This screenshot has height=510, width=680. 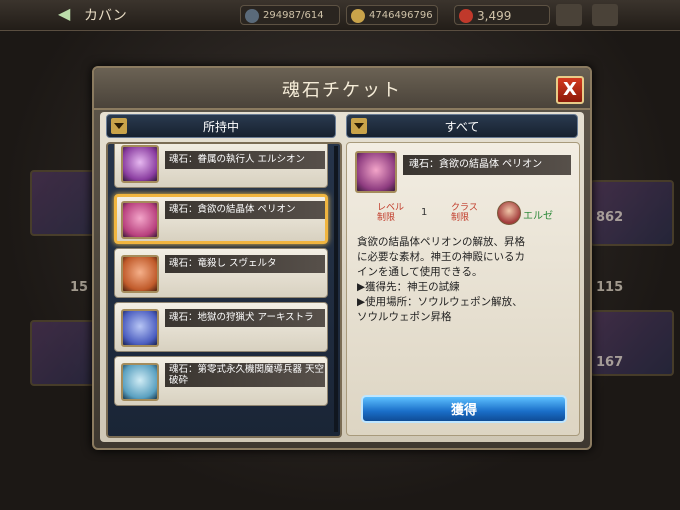 What do you see at coordinates (441, 257) in the screenshot?
I see `description-line: に必要な素材。神王の神殿にいるカ` at bounding box center [441, 257].